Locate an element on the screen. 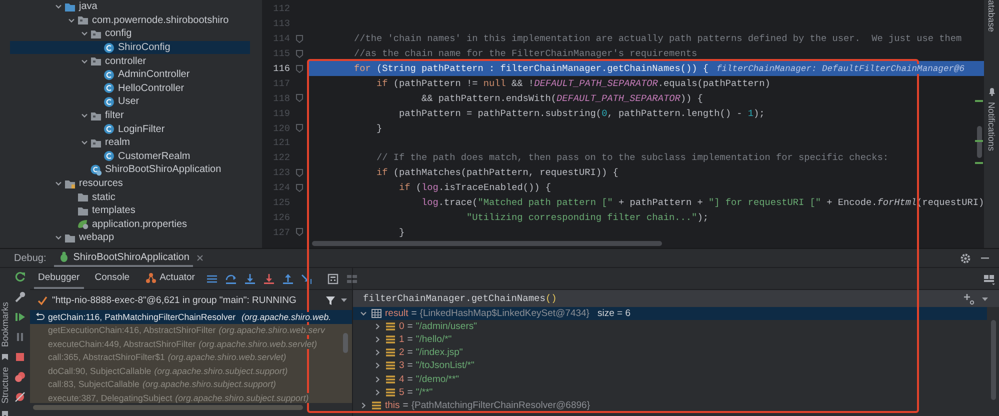 The height and width of the screenshot is (416, 999). tree-item: ShiroConfig is located at coordinates (130, 47).